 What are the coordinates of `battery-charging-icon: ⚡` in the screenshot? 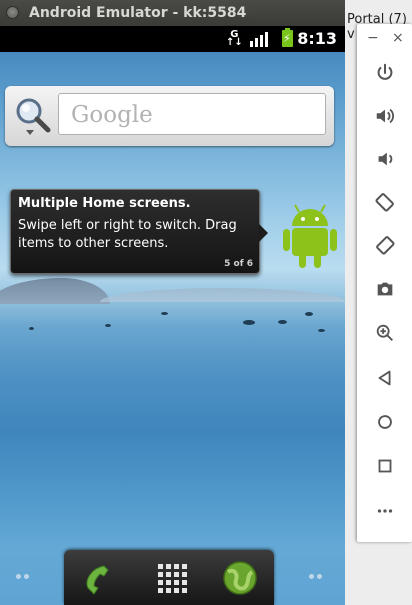 It's located at (287, 37).